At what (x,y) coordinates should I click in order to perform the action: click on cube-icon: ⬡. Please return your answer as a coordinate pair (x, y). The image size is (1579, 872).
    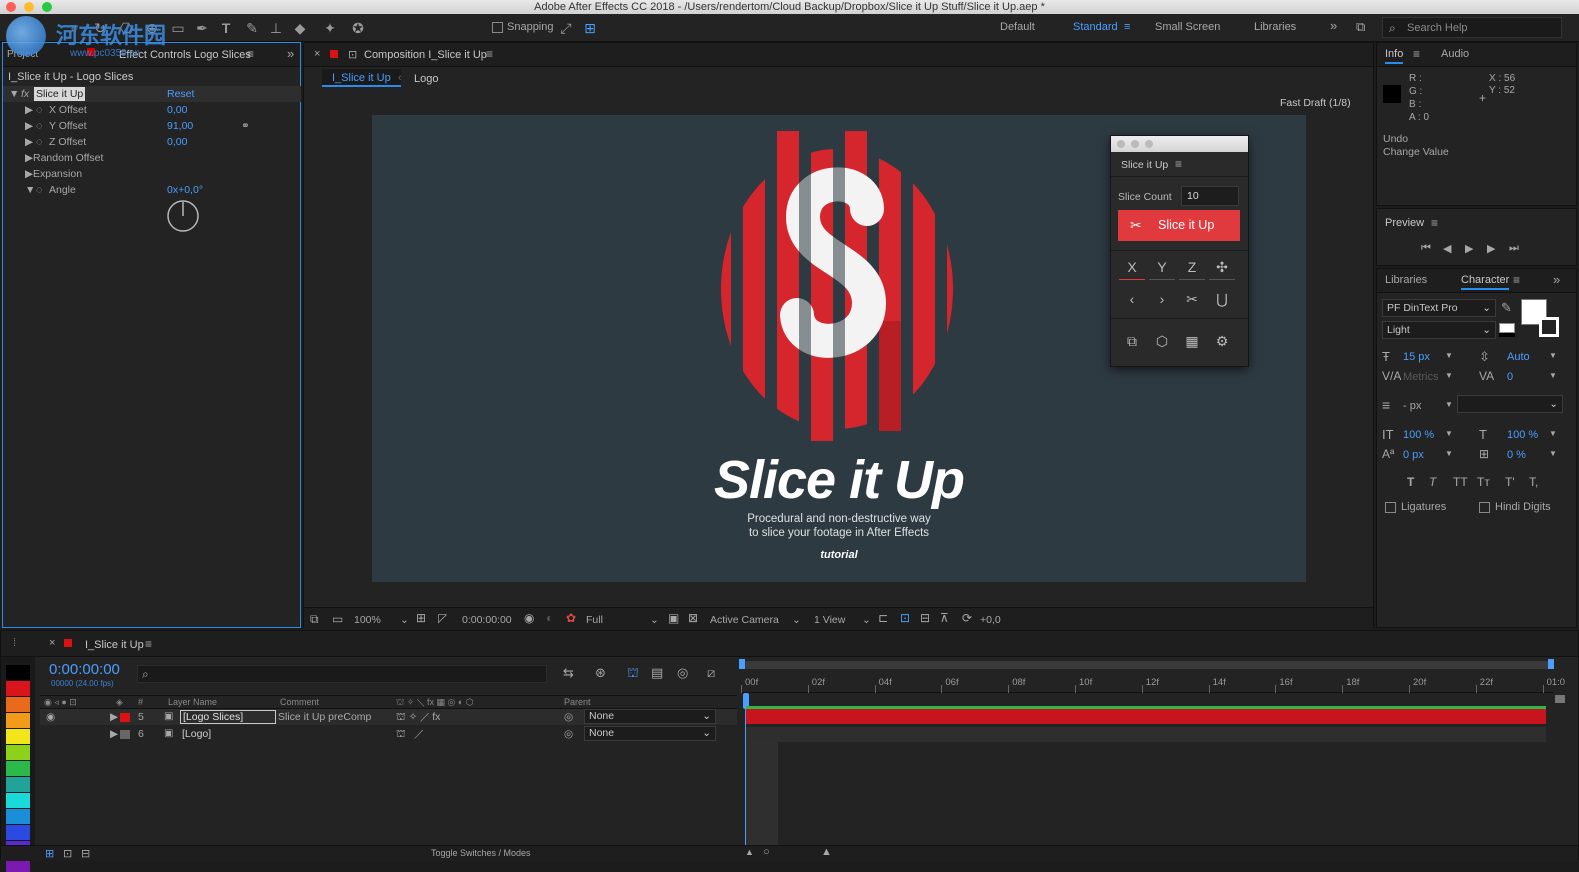
    Looking at the image, I should click on (1162, 341).